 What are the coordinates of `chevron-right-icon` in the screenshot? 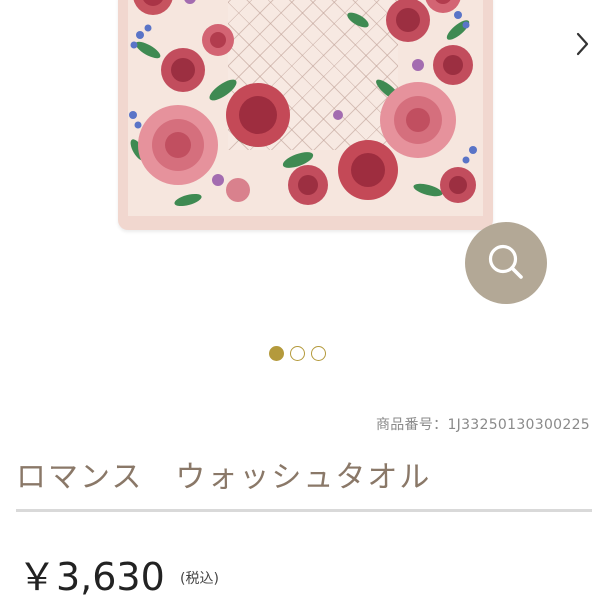 It's located at (582, 44).